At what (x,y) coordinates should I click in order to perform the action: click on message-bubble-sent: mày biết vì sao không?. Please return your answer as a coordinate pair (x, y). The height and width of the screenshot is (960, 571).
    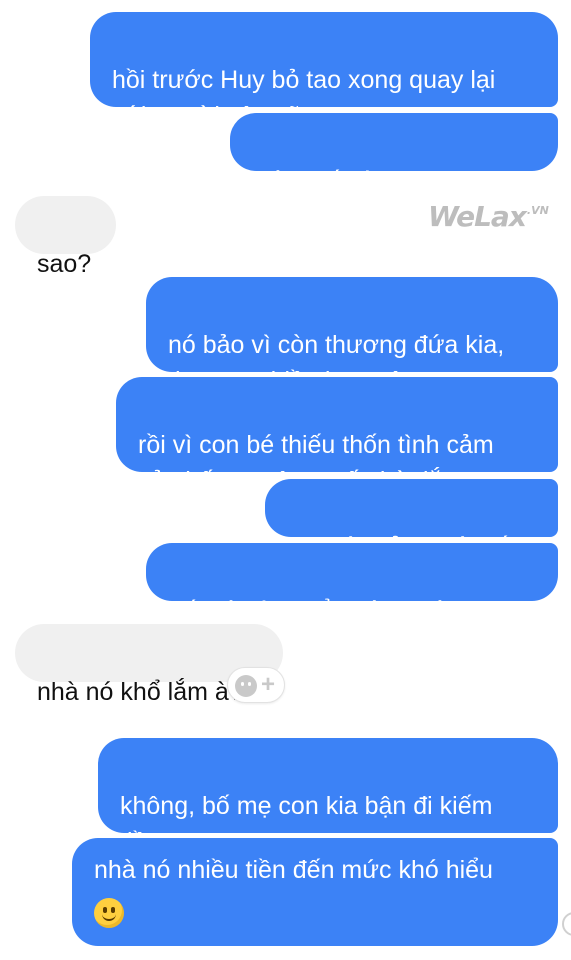
    Looking at the image, I should click on (394, 154).